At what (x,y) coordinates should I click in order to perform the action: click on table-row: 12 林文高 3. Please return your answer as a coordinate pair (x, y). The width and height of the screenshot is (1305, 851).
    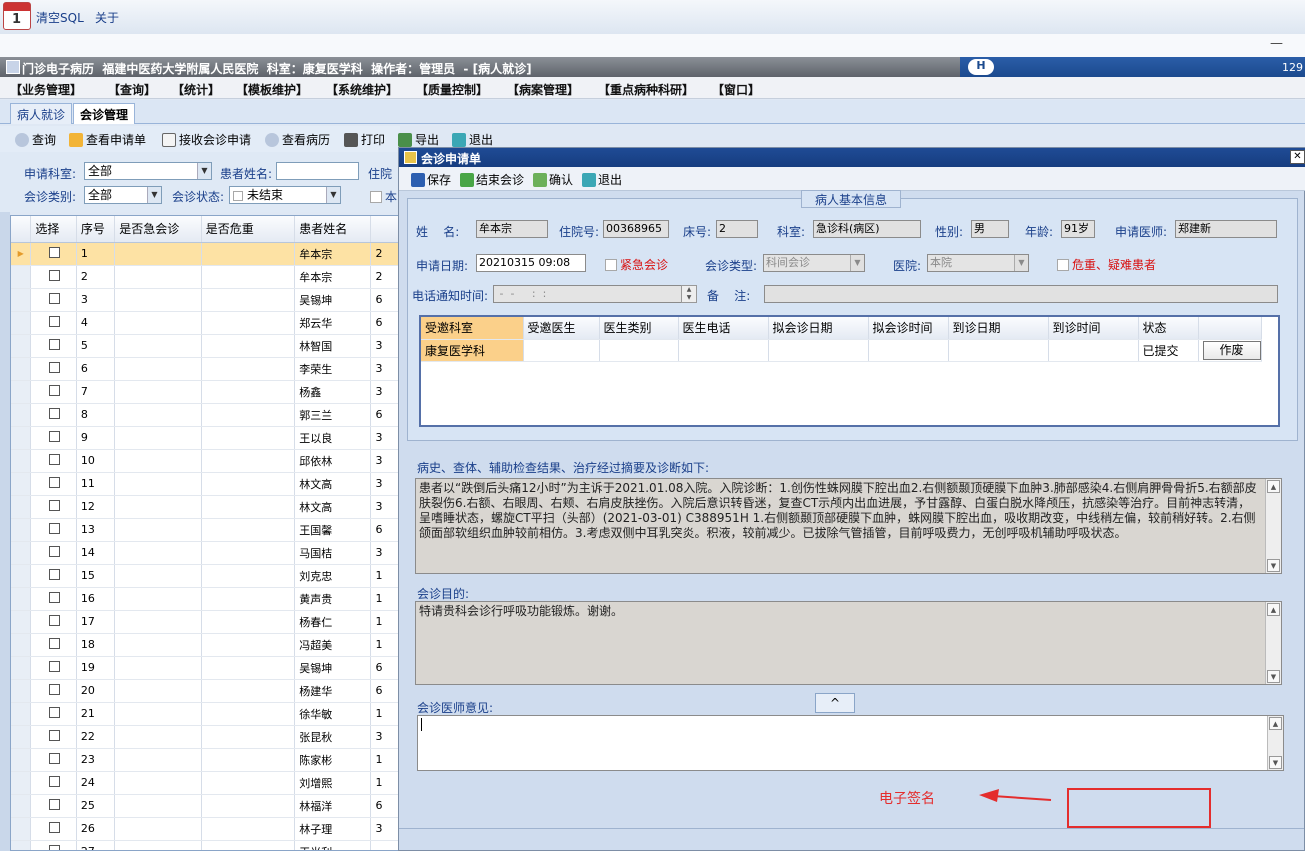
    Looking at the image, I should click on (205, 507).